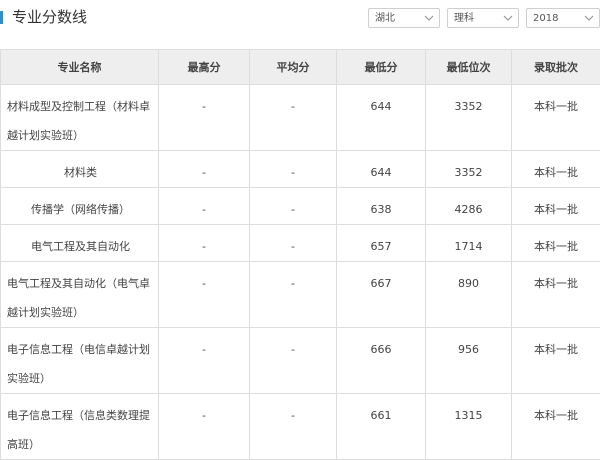 Image resolution: width=600 pixels, height=460 pixels. Describe the element at coordinates (80, 243) in the screenshot. I see `major-name: 电气工程及其自动化` at that location.